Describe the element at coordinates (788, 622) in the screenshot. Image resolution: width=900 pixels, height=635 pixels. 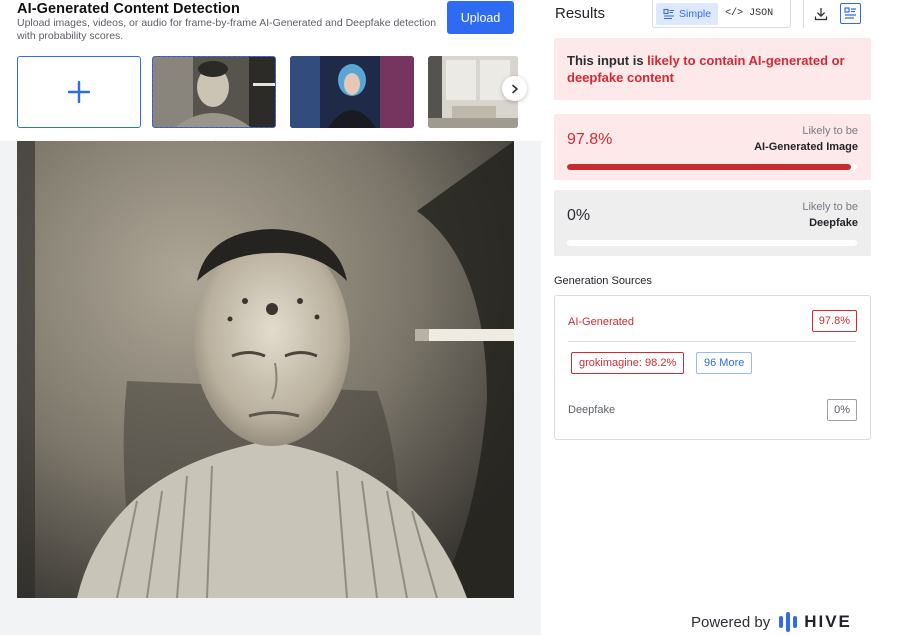
I see `hive-logo-icon` at that location.